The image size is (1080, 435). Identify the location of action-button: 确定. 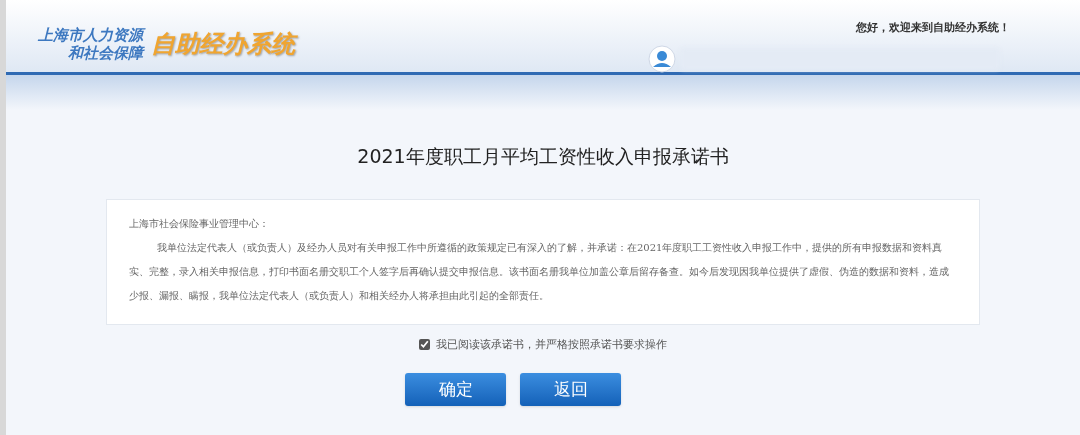
(455, 389).